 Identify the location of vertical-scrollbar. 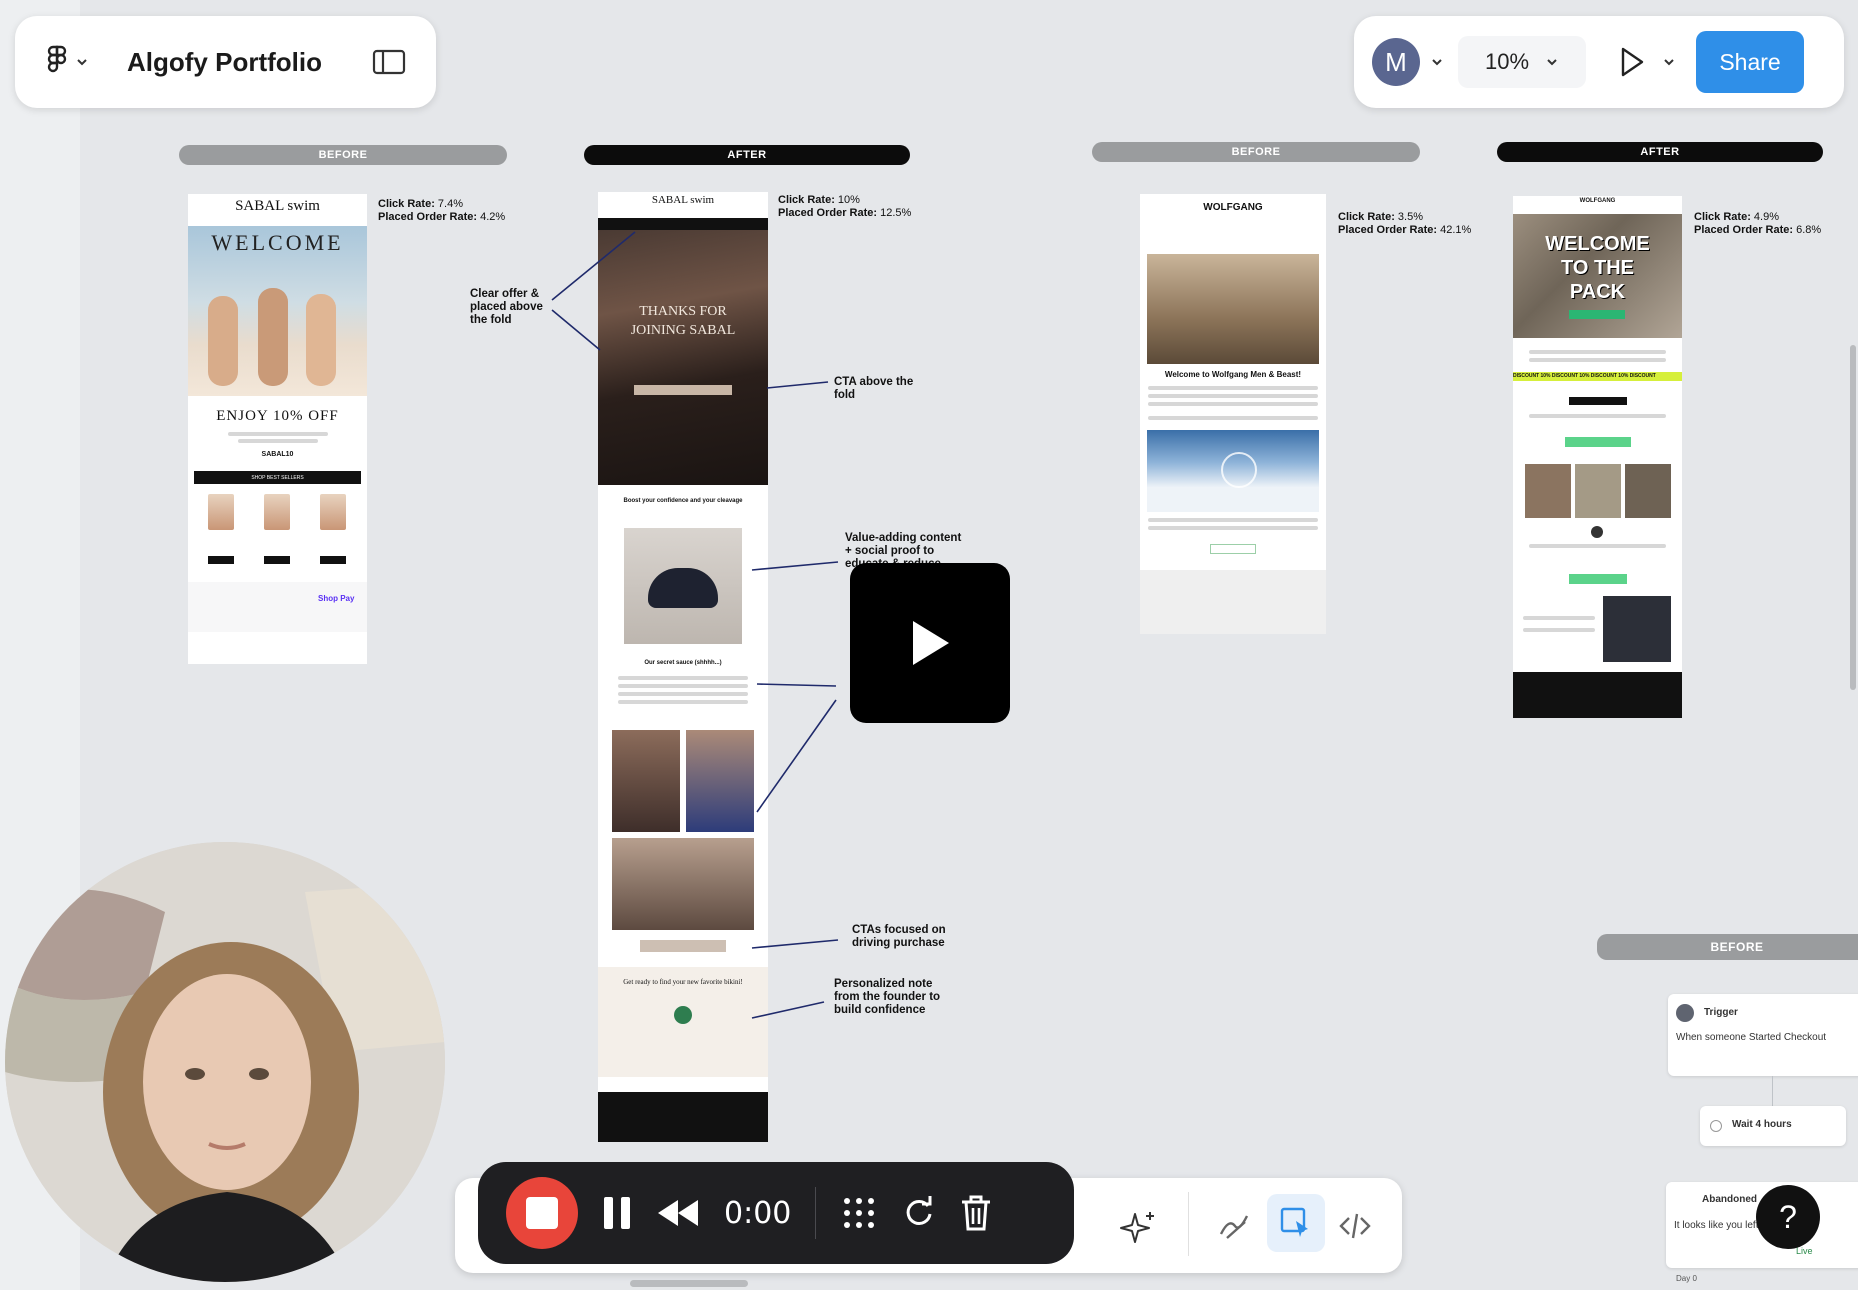
(1853, 517).